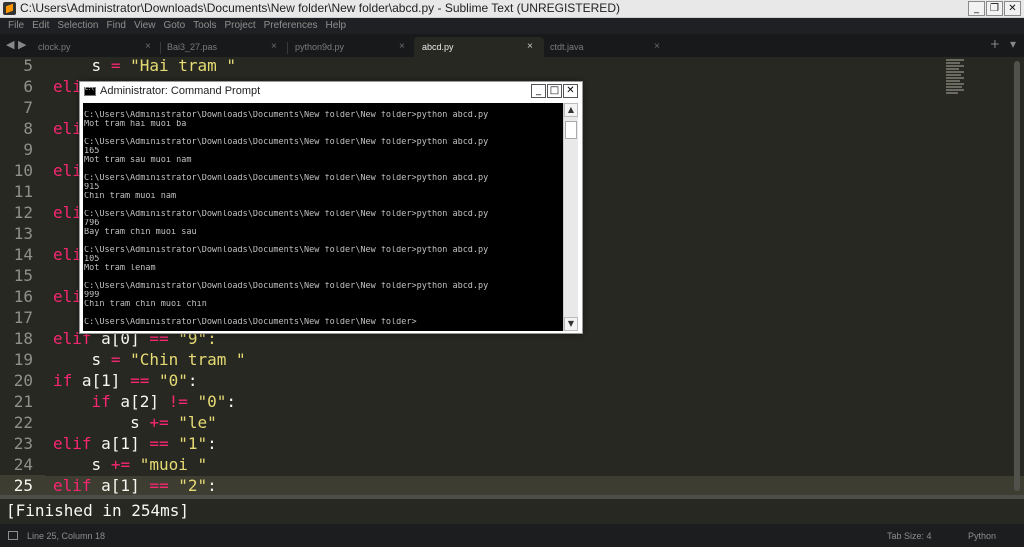 The image size is (1024, 547). Describe the element at coordinates (538, 91) in the screenshot. I see `cmd-minimize-button: _` at that location.